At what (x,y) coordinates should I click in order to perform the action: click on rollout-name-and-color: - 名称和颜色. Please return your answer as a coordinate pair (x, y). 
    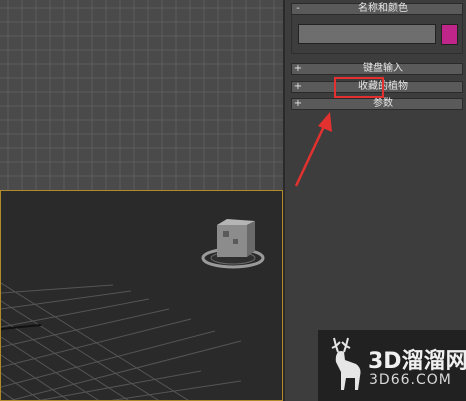
    Looking at the image, I should click on (377, 9).